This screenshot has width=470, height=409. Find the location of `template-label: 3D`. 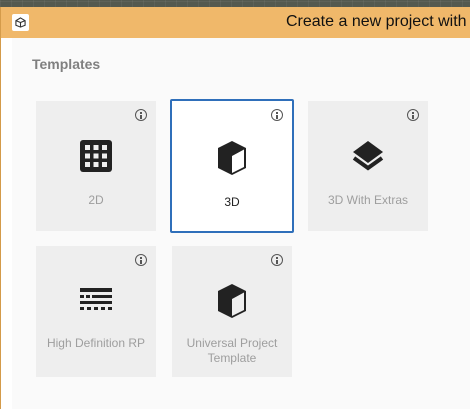

template-label: 3D is located at coordinates (232, 202).